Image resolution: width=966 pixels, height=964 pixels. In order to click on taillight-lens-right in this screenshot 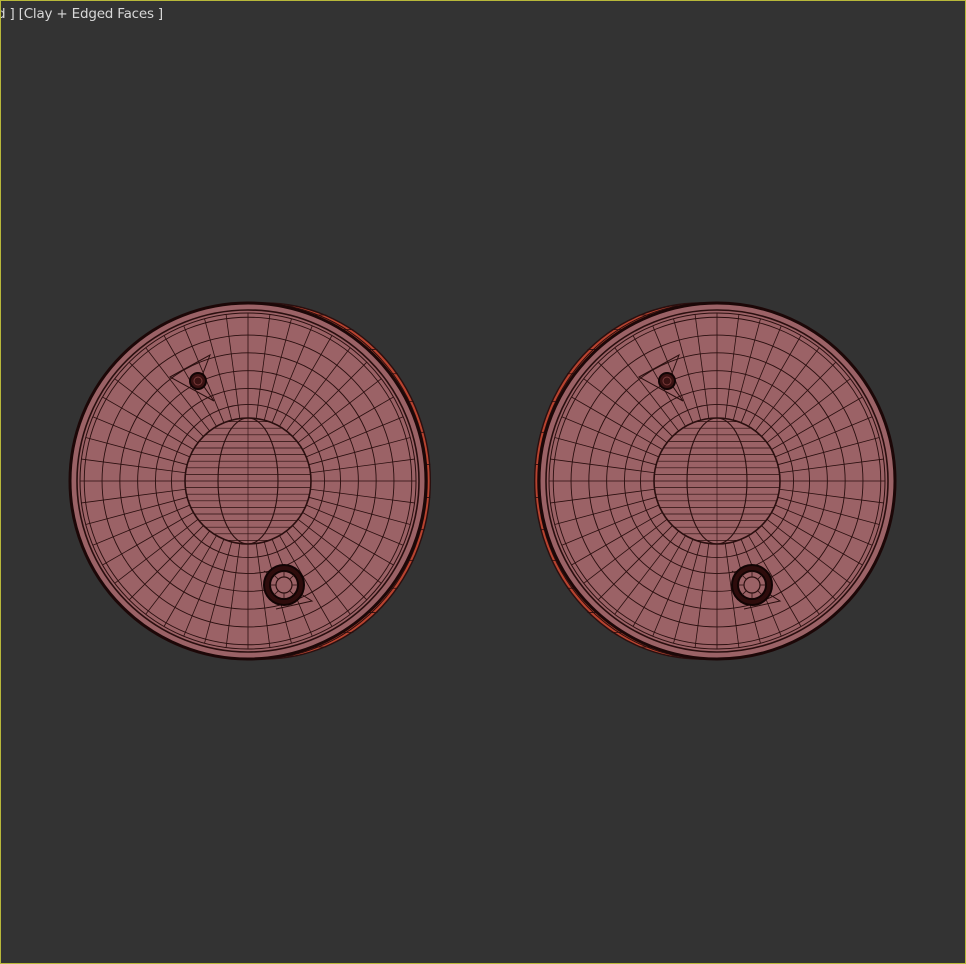, I will do `click(715, 481)`.